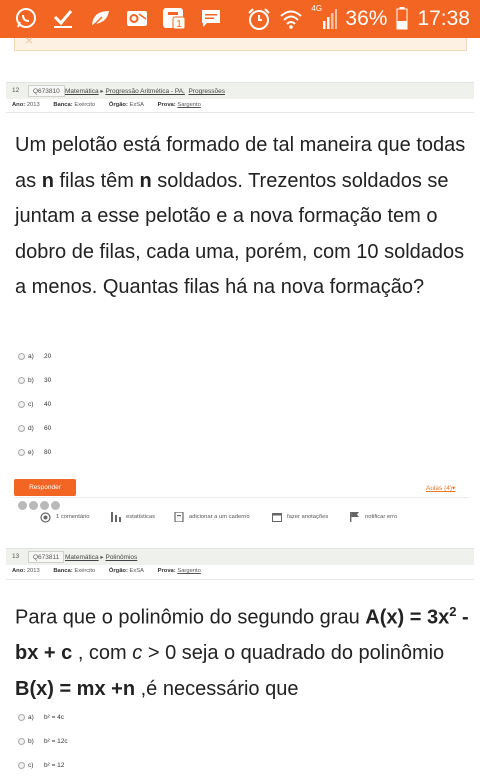  I want to click on option-a: a) 20, so click(34, 356).